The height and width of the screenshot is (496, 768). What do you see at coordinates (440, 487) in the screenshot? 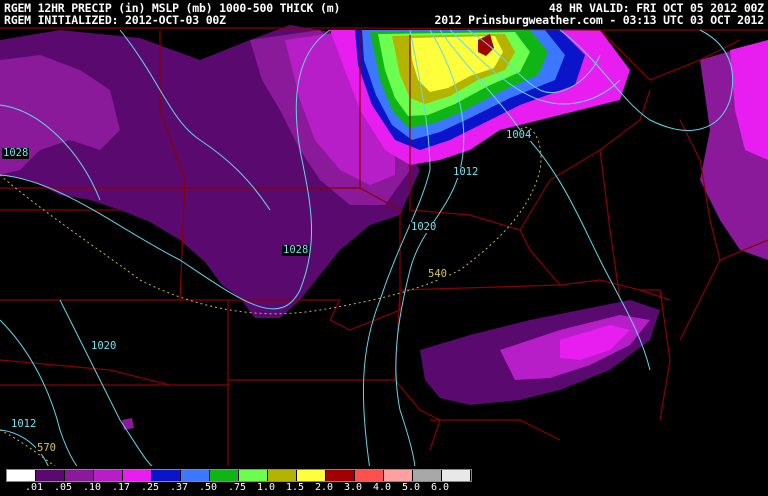
I see `legend-label: 6.0` at bounding box center [440, 487].